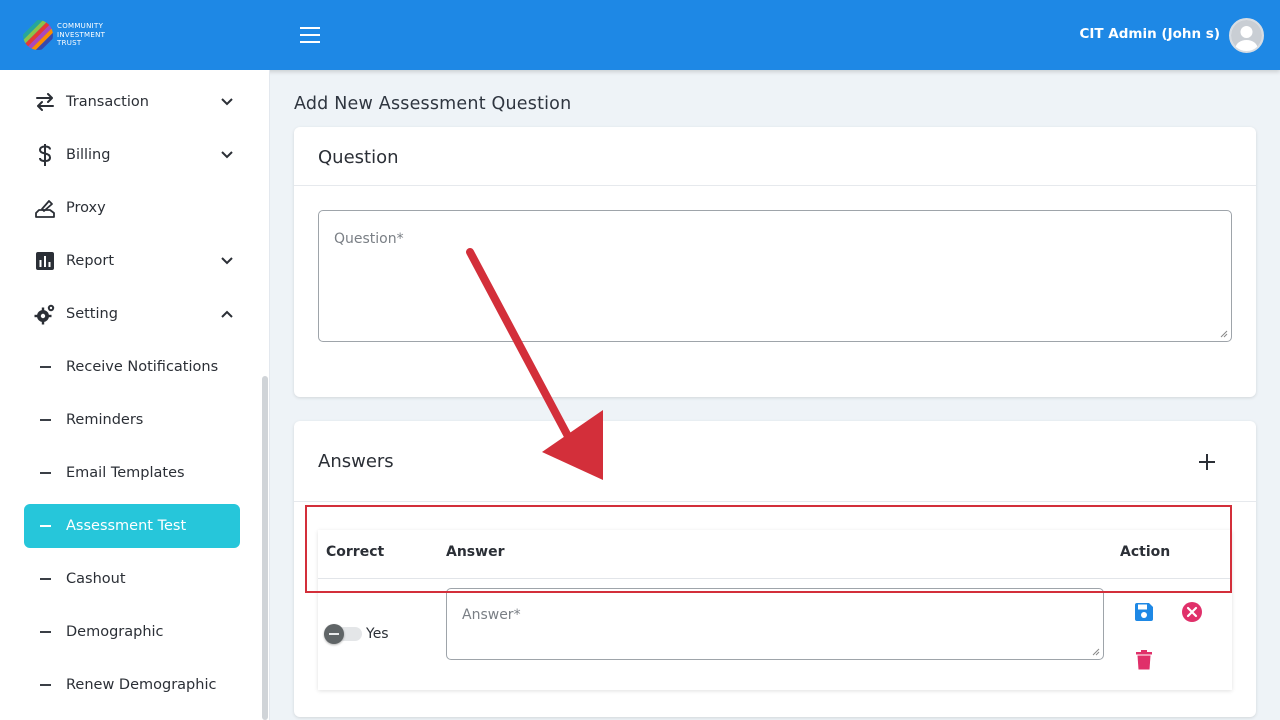 The width and height of the screenshot is (1280, 720). I want to click on column-header-answer: Answer, so click(475, 552).